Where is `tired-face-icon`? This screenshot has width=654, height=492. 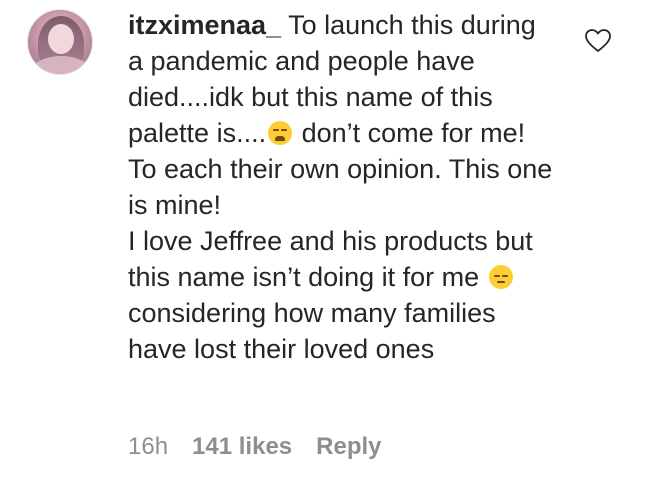
tired-face-icon is located at coordinates (280, 133).